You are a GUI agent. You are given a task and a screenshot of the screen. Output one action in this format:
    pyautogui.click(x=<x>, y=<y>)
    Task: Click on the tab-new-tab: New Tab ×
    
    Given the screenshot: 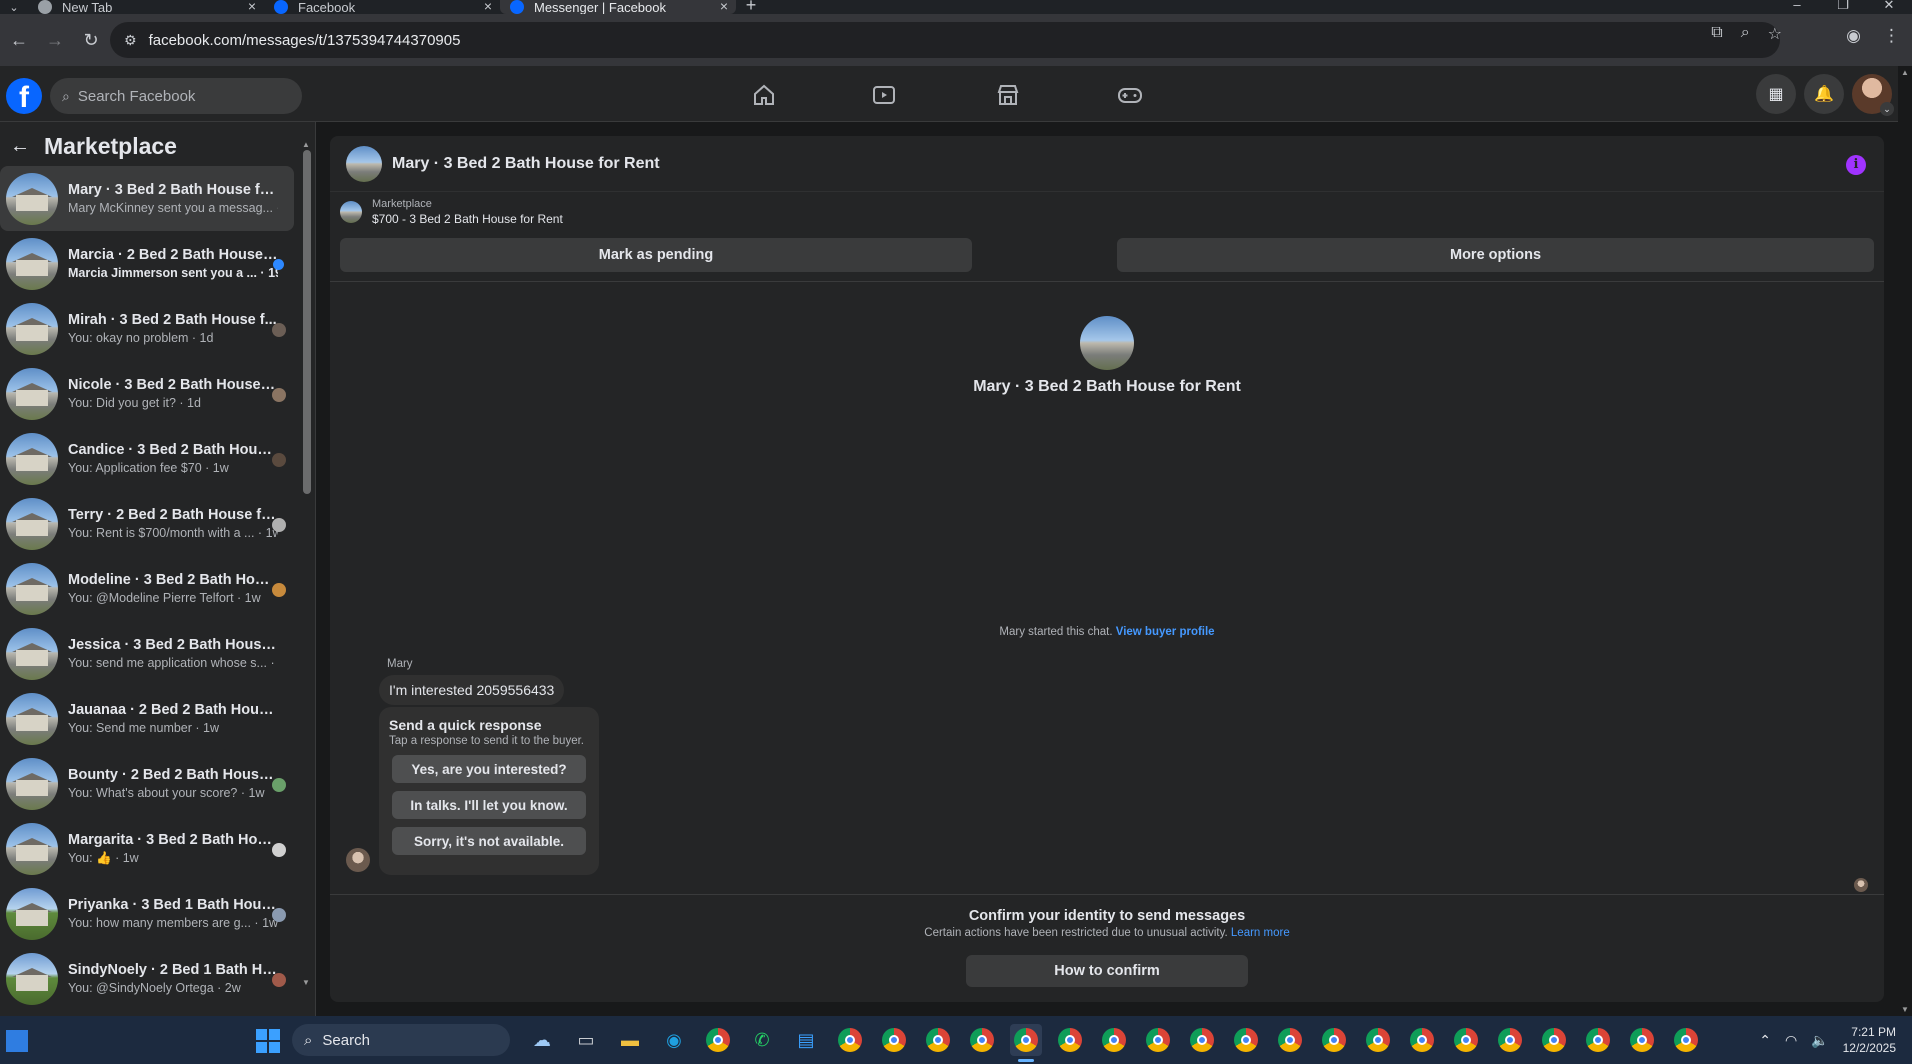 What is the action you would take?
    pyautogui.click(x=146, y=7)
    